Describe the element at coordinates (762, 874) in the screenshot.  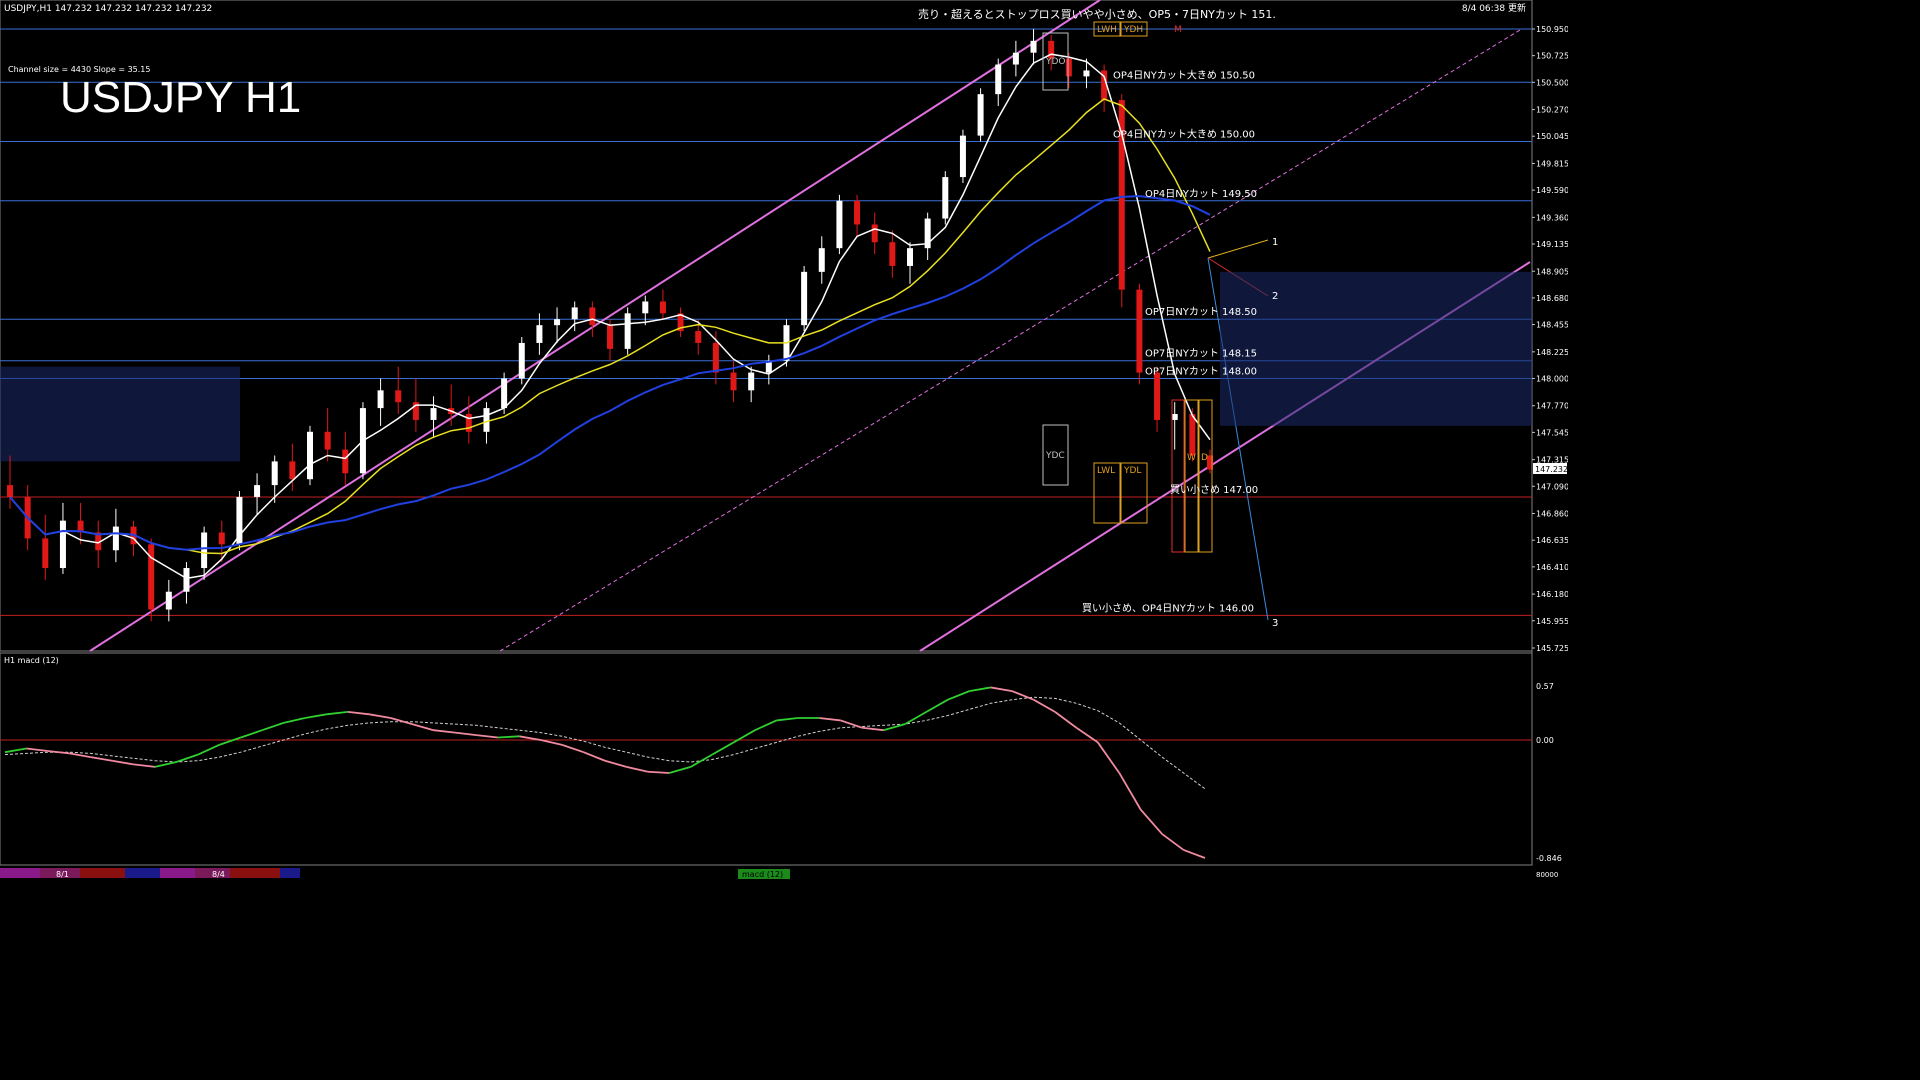
I see `scroll-label: macd (12)` at that location.